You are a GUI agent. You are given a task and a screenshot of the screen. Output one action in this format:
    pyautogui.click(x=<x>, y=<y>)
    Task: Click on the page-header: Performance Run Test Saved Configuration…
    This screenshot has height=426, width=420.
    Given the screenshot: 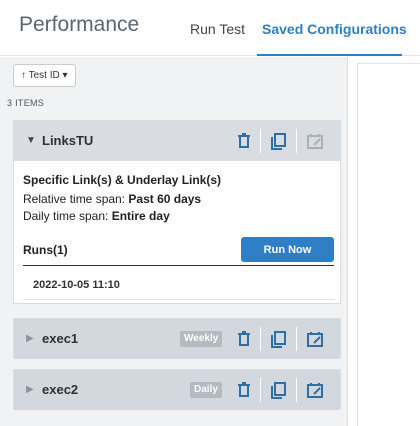 What is the action you would take?
    pyautogui.click(x=210, y=28)
    